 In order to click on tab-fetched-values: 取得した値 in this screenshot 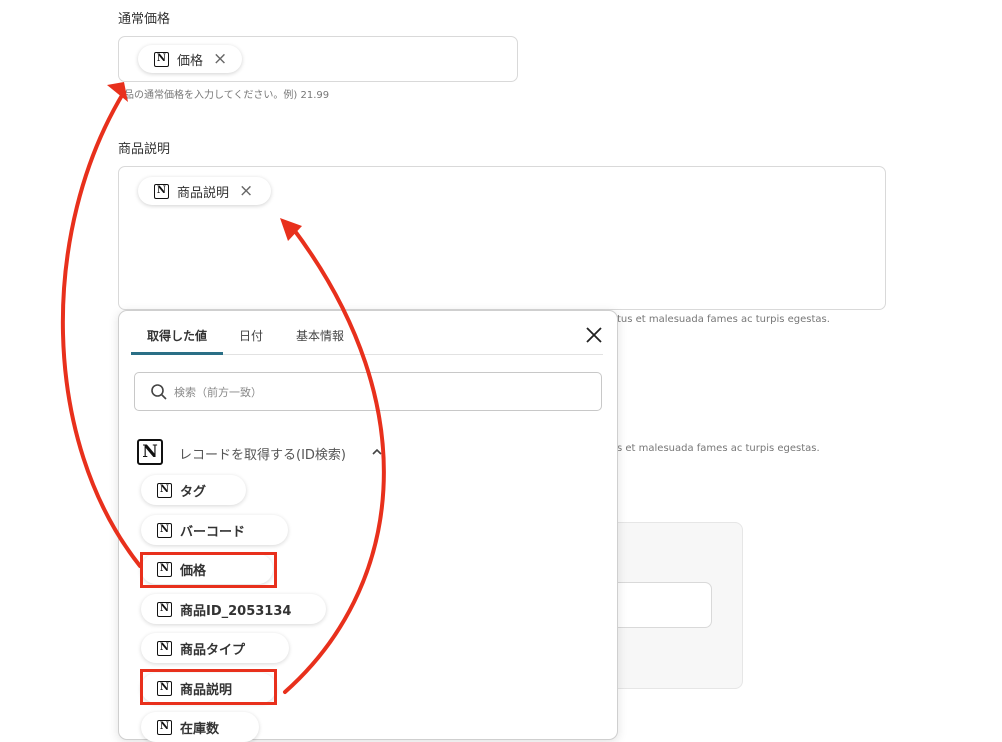, I will do `click(177, 335)`.